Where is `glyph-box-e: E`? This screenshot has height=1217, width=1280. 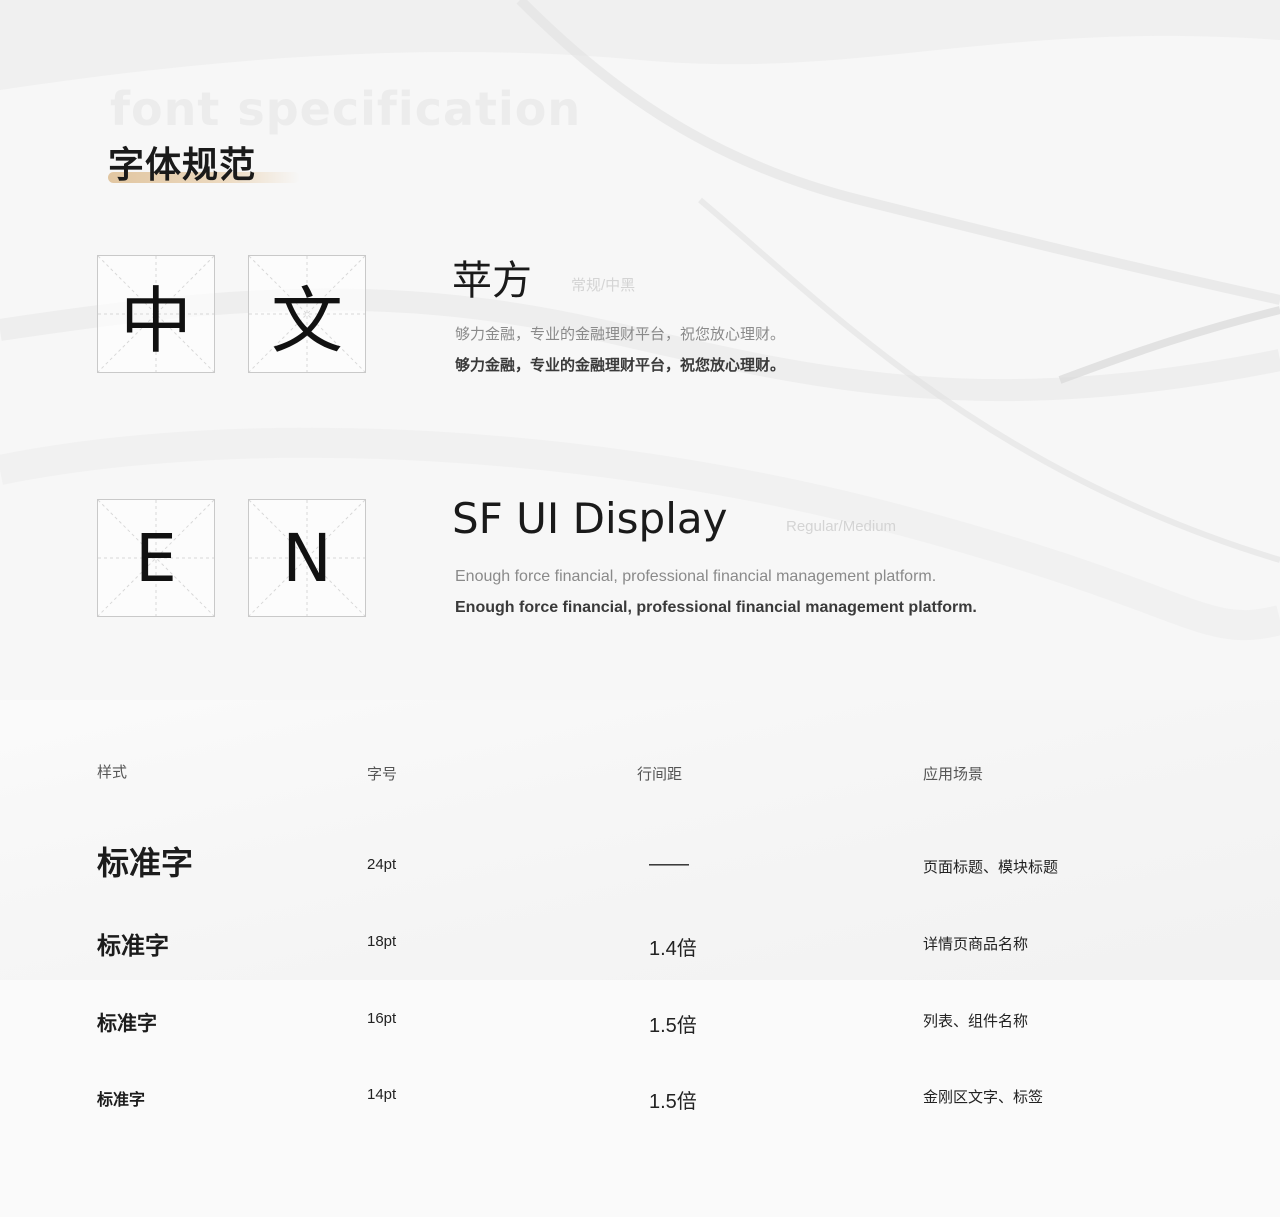 glyph-box-e: E is located at coordinates (156, 558).